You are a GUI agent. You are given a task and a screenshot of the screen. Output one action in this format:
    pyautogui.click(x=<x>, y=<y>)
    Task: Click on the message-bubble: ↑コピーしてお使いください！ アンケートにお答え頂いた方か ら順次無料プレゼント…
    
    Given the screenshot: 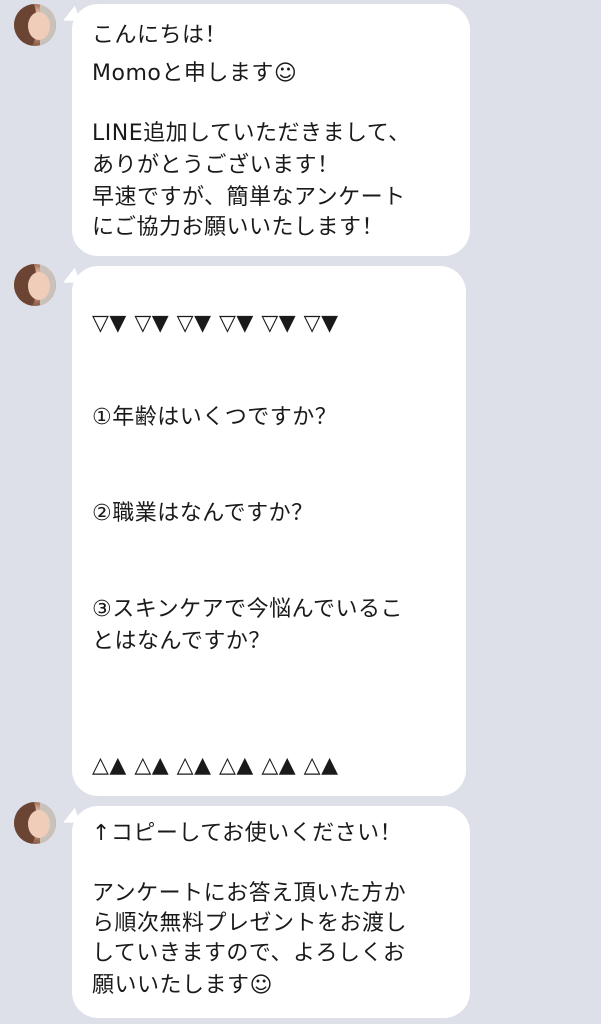 What is the action you would take?
    pyautogui.click(x=264, y=912)
    